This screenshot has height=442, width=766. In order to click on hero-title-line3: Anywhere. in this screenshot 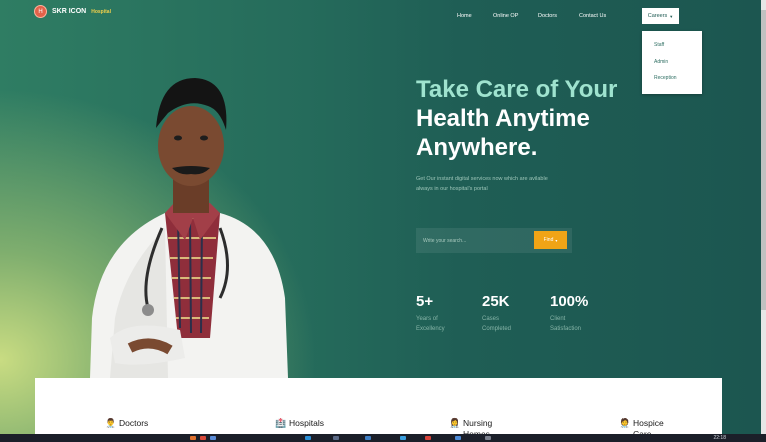, I will do `click(477, 147)`.